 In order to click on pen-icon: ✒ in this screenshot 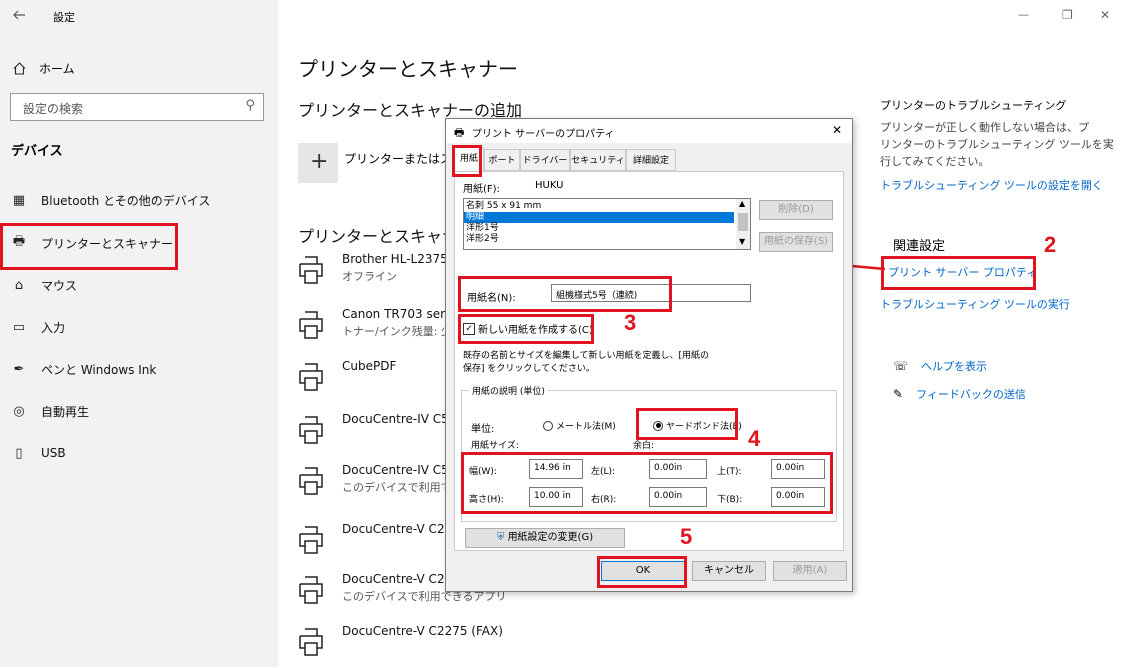, I will do `click(19, 369)`.